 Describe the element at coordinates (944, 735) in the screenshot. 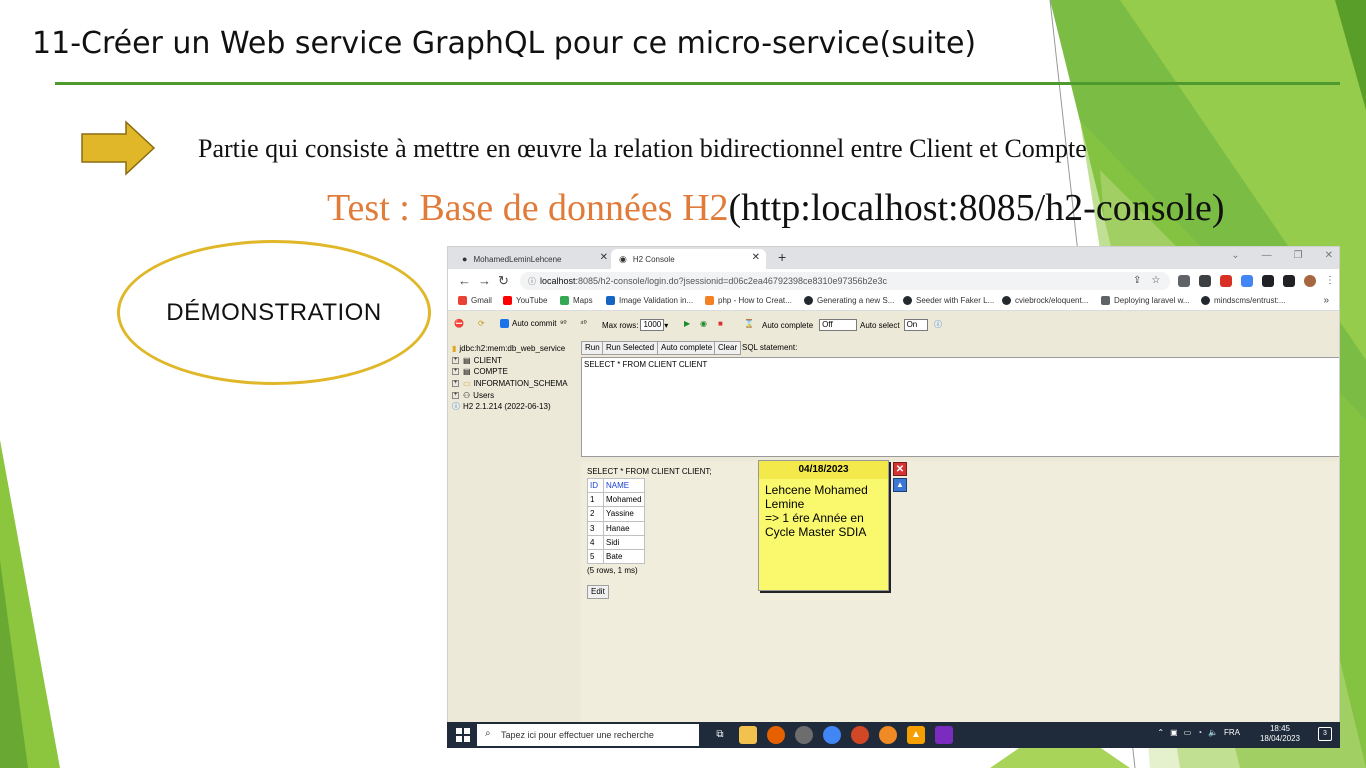

I see `intellij-icon` at that location.